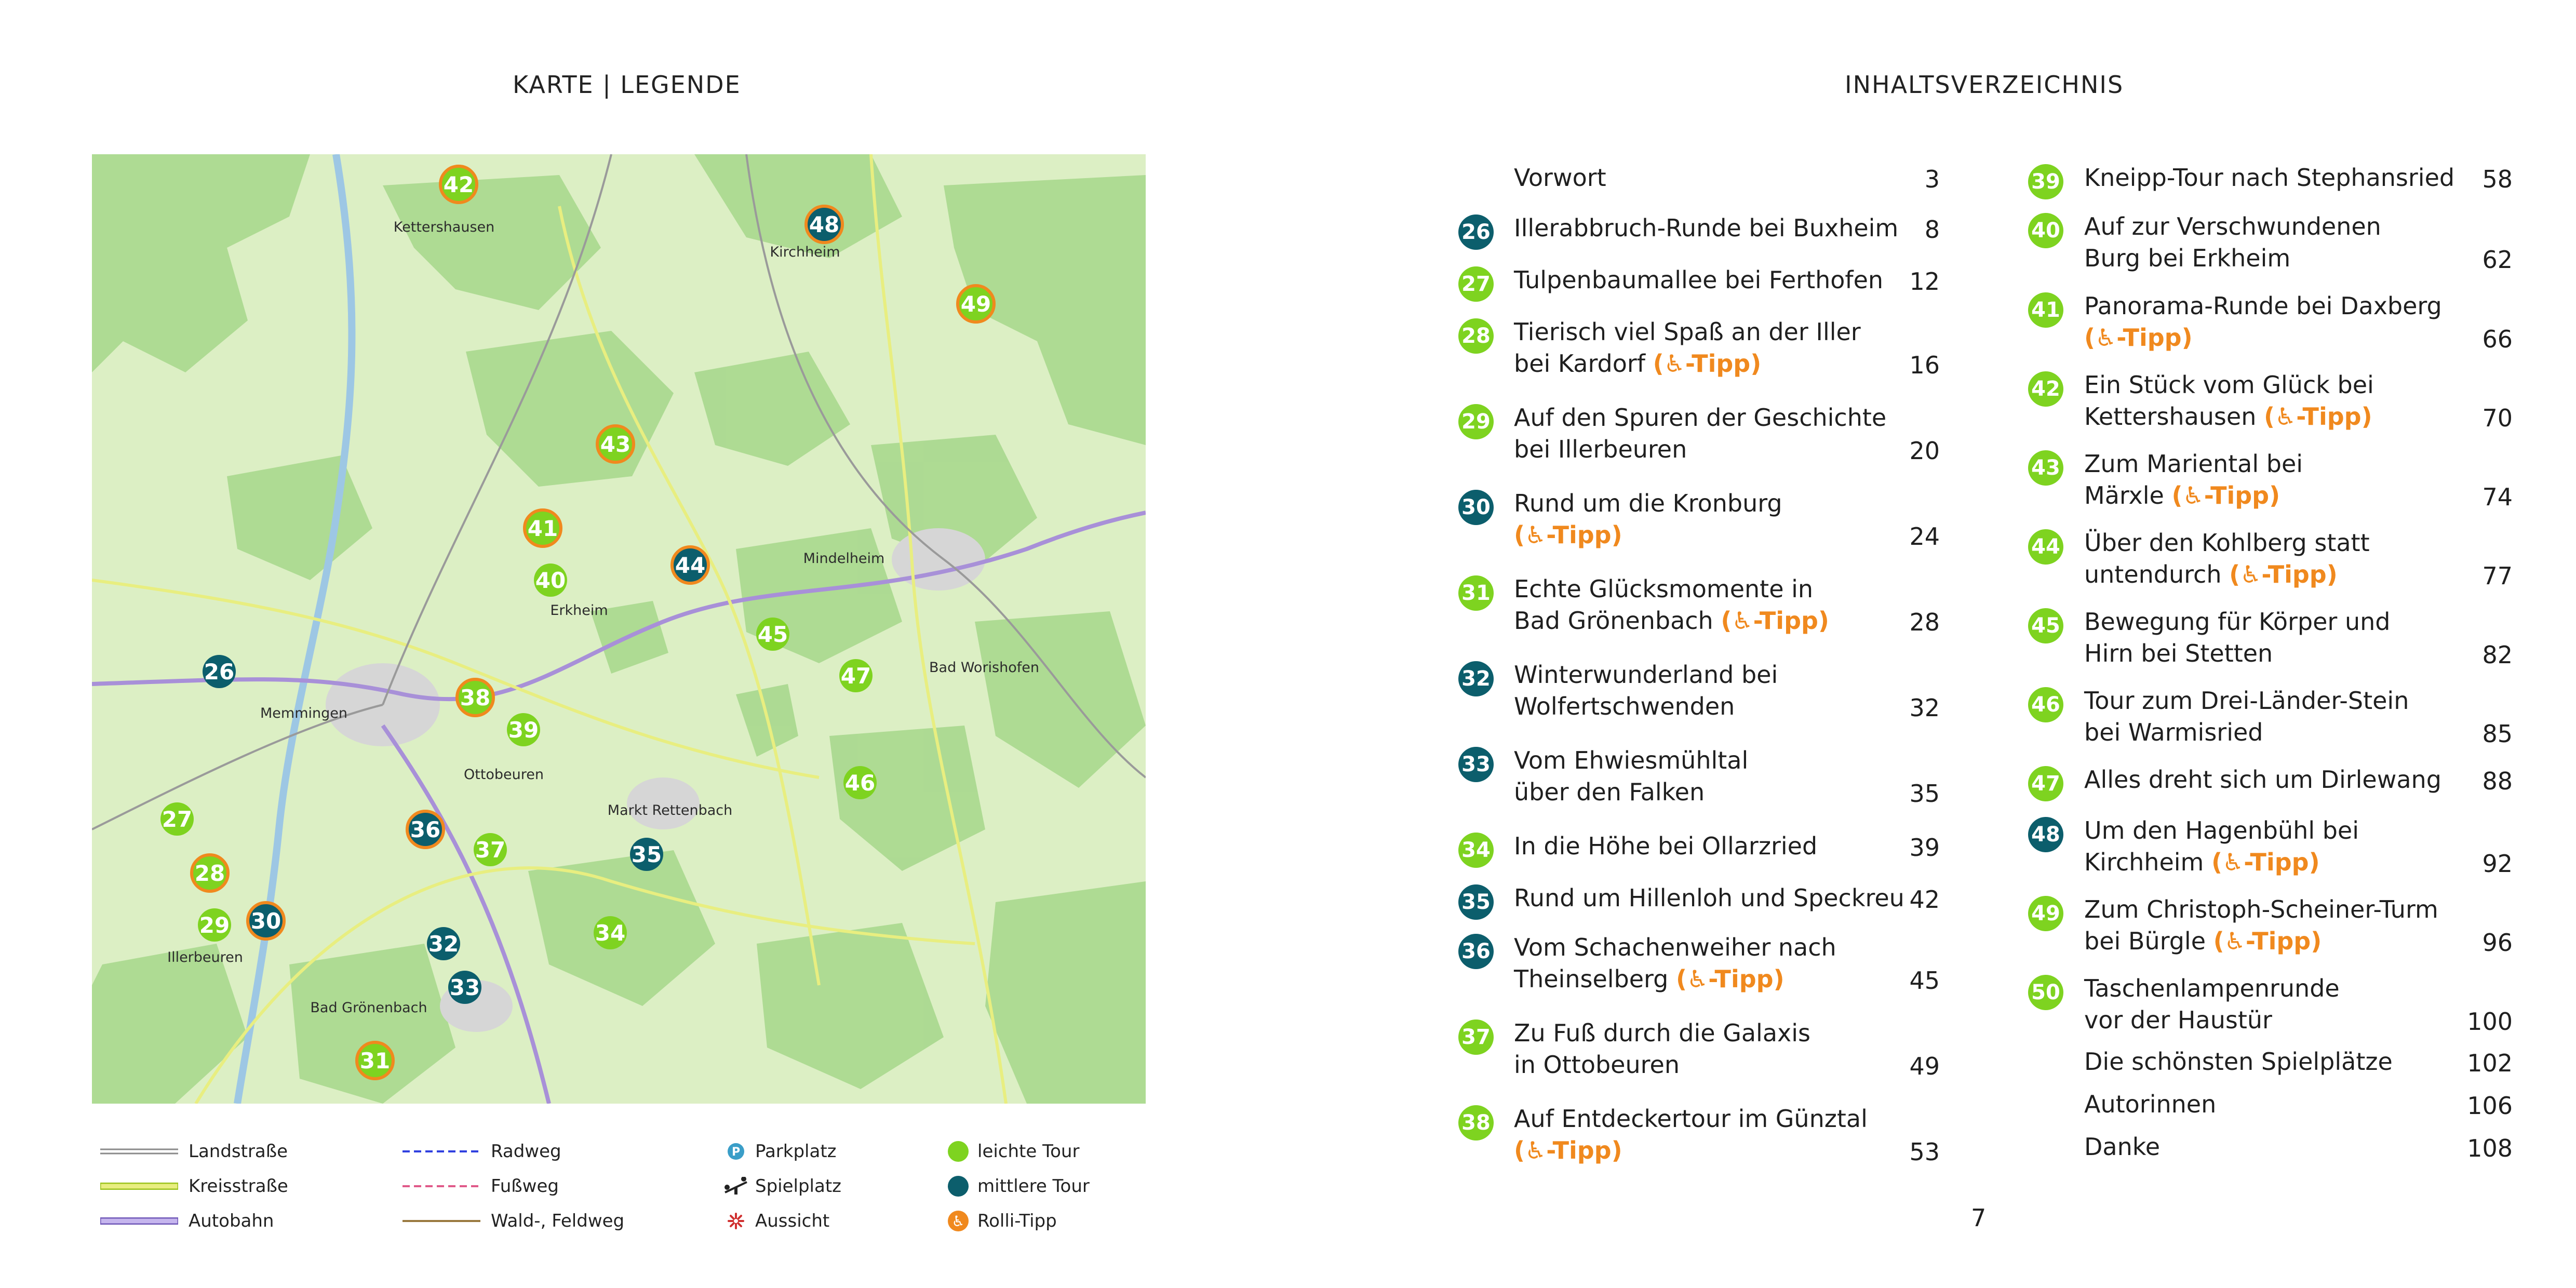  What do you see at coordinates (1632, 760) in the screenshot?
I see `toc-entry-line1: Vom Ehwiesmühltal` at bounding box center [1632, 760].